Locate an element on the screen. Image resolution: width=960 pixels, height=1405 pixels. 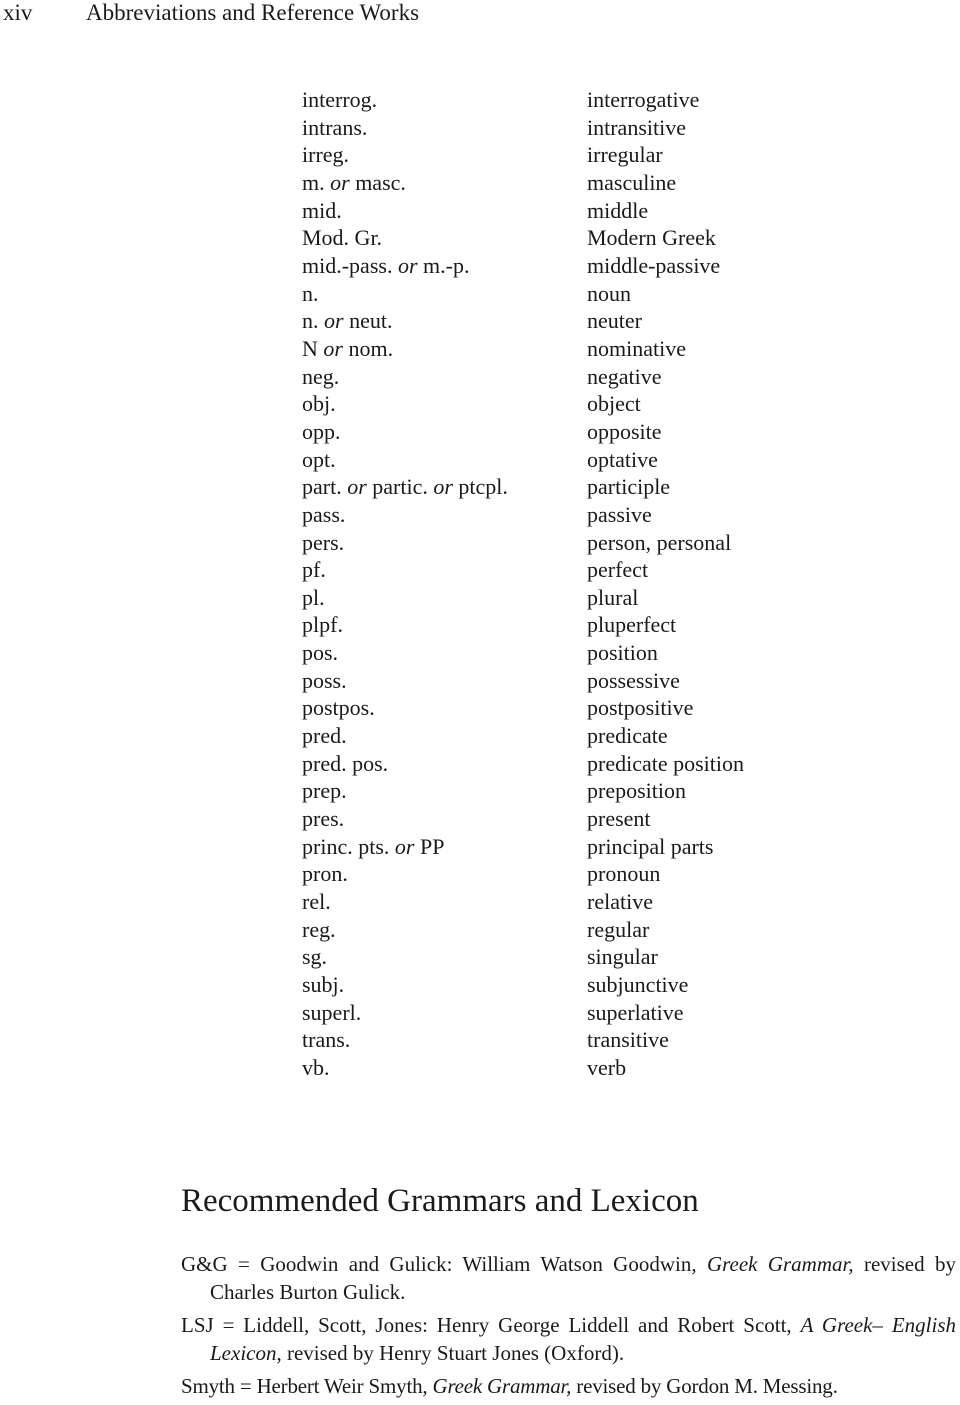
abbreviation-meaning: pronoun is located at coordinates (624, 874).